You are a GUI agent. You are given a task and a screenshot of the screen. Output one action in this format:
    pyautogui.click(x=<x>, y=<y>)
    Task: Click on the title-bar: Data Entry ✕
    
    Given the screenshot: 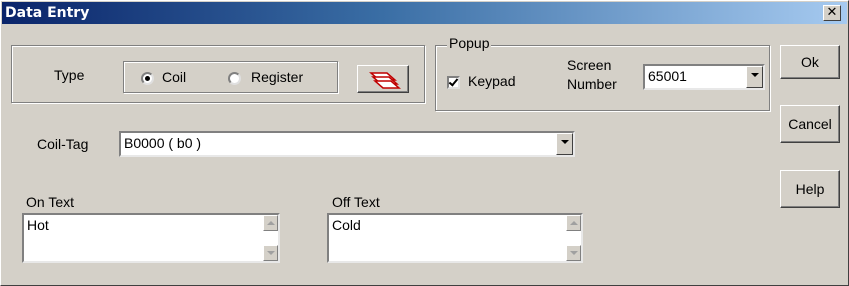 What is the action you would take?
    pyautogui.click(x=424, y=13)
    